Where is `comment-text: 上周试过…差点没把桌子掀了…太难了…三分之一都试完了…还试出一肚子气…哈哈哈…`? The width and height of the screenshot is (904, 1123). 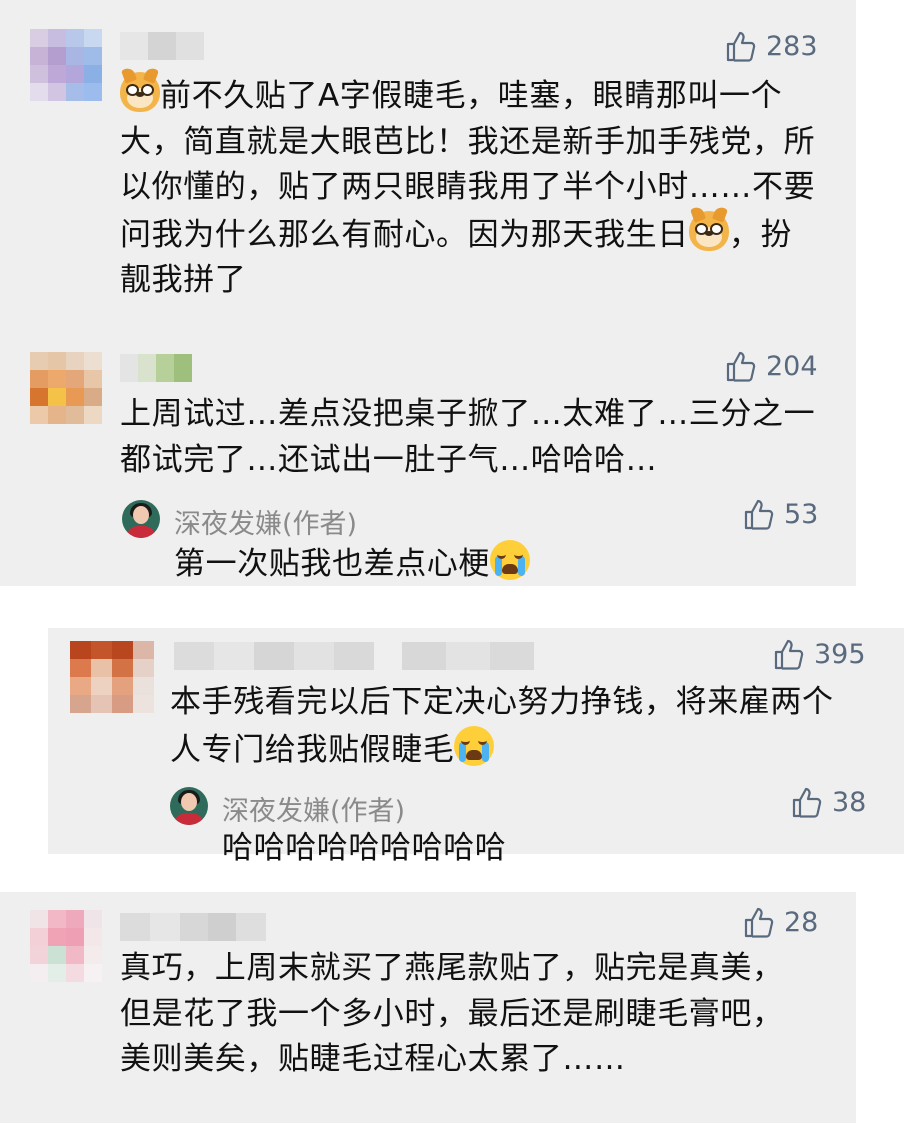 comment-text: 上周试过…差点没把桌子掀了…太难了…三分之一都试完了…还试出一肚子气…哈哈哈… is located at coordinates (468, 437).